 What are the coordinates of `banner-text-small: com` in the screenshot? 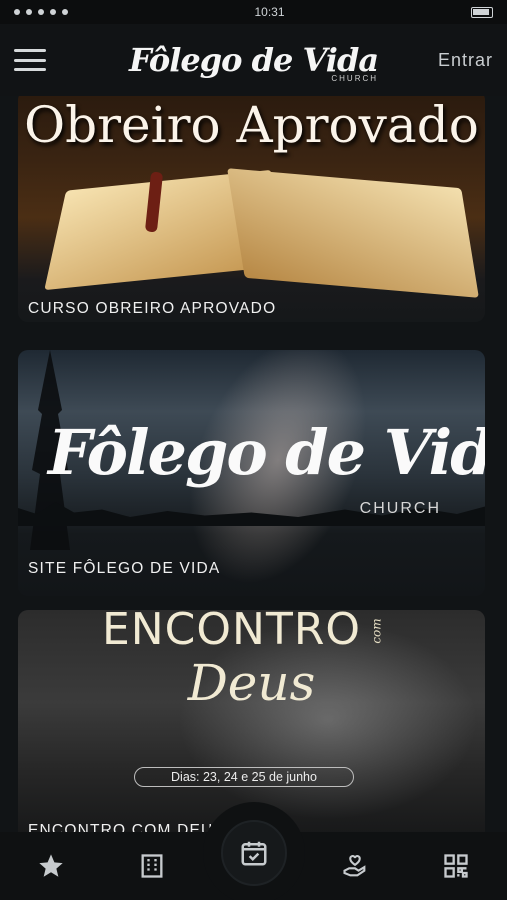 It's located at (376, 631).